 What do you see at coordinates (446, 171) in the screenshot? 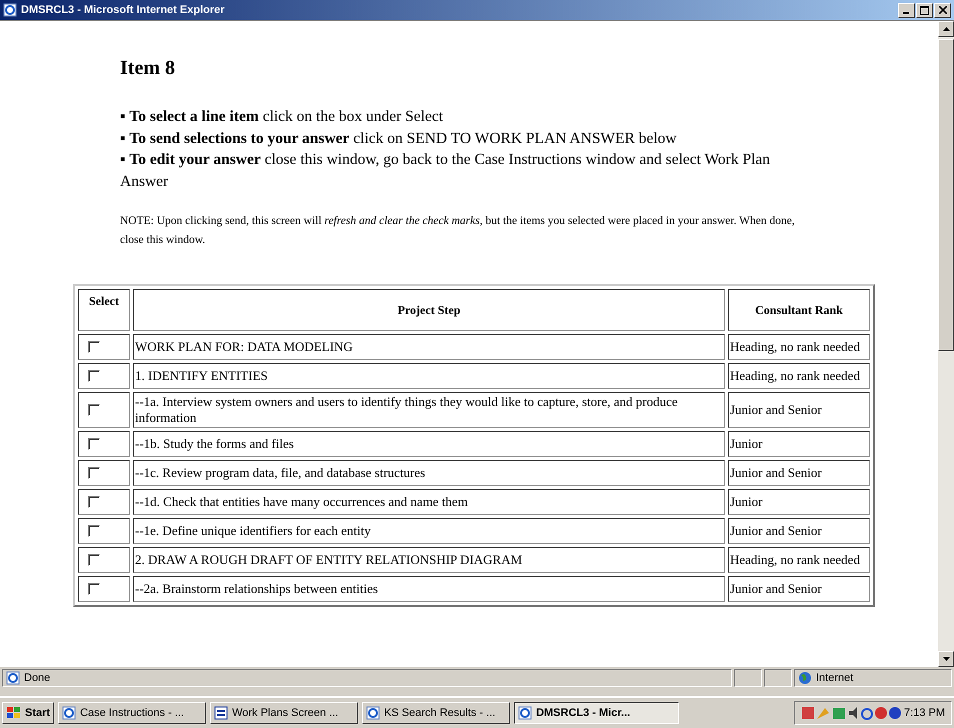
I see `instruction-item: ▪ To edit your answer close this window, go back to the Case Instructions window and select Work Plan Answer` at bounding box center [446, 171].